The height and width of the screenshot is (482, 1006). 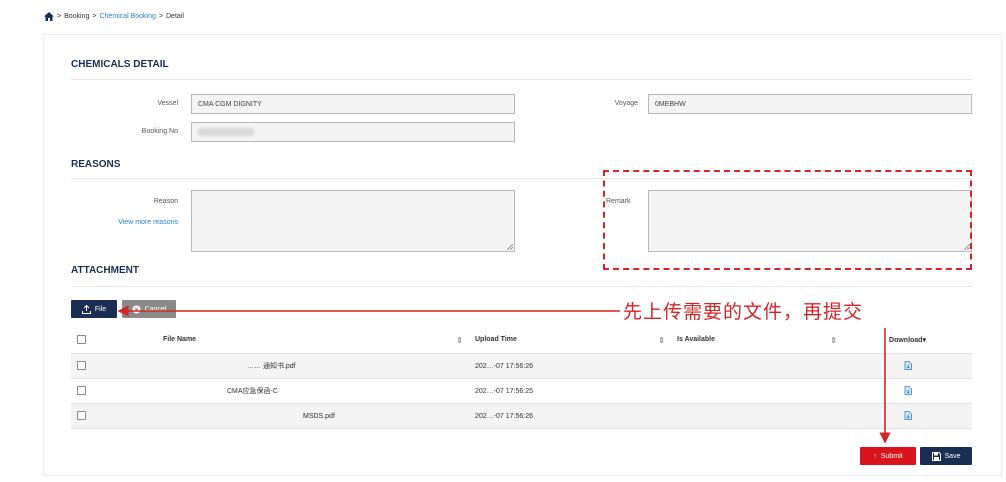 I want to click on save-button: Save, so click(x=946, y=456).